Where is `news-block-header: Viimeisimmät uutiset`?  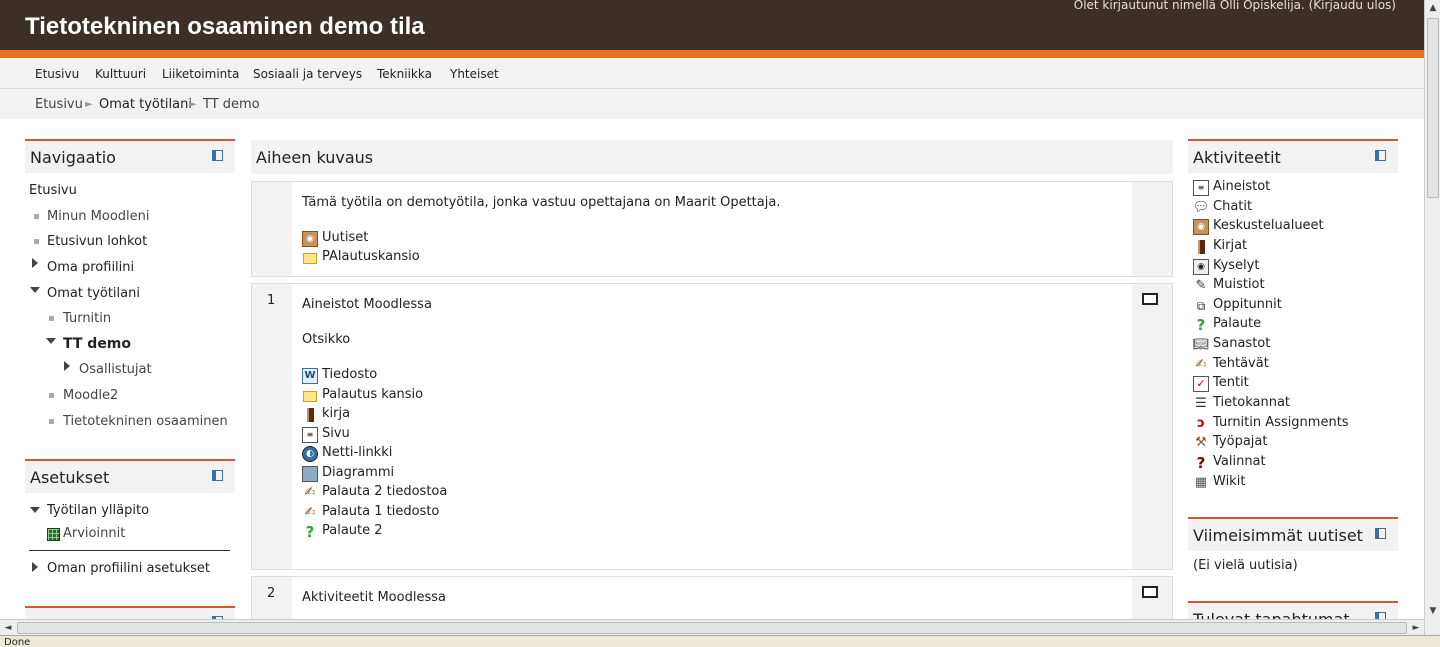
news-block-header: Viimeisimmät uutiset is located at coordinates (1293, 534).